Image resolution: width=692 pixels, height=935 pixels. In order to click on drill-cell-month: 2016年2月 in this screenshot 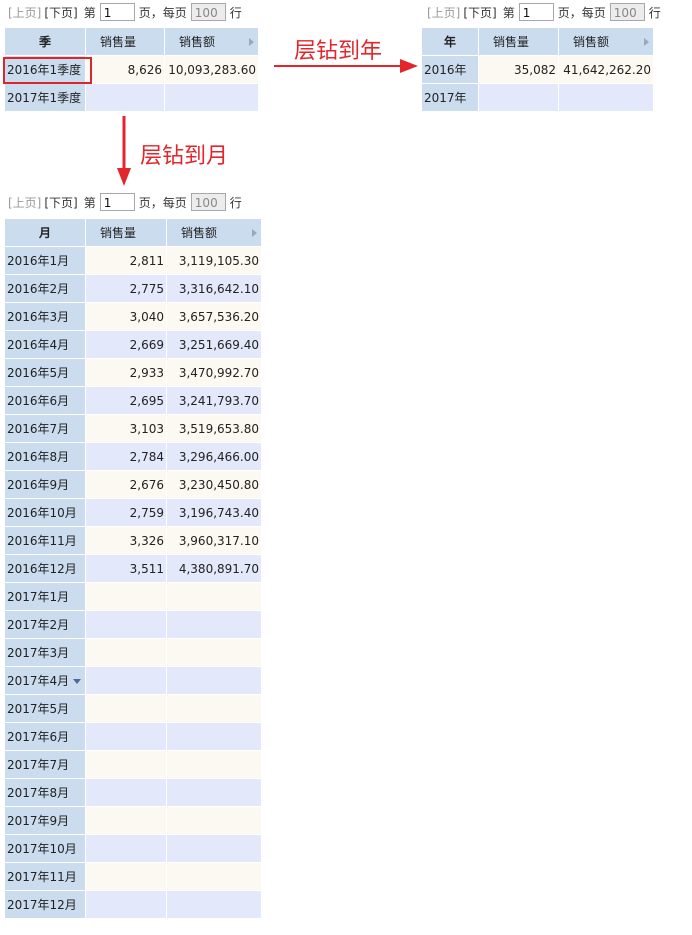, I will do `click(45, 289)`.